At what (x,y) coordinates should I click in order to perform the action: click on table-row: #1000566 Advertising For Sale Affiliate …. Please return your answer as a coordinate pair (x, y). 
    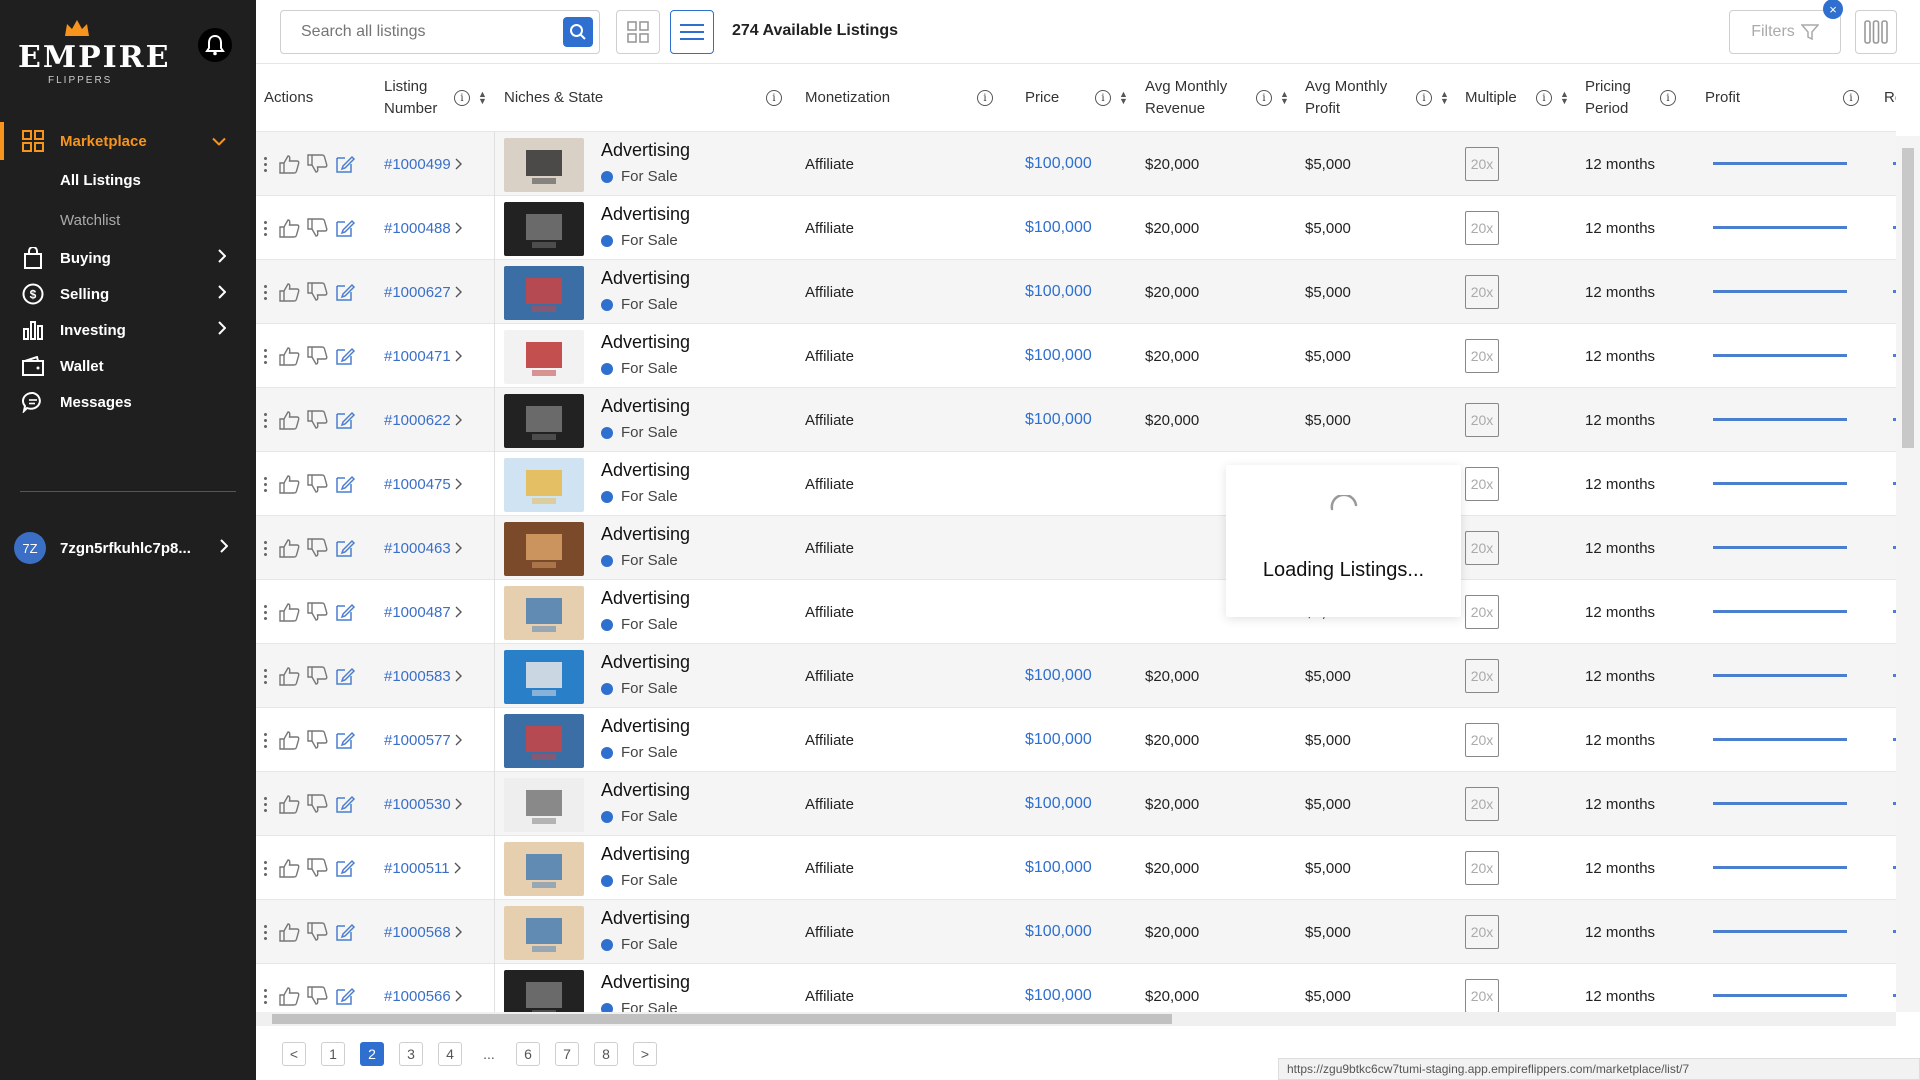
    Looking at the image, I should click on (1076, 988).